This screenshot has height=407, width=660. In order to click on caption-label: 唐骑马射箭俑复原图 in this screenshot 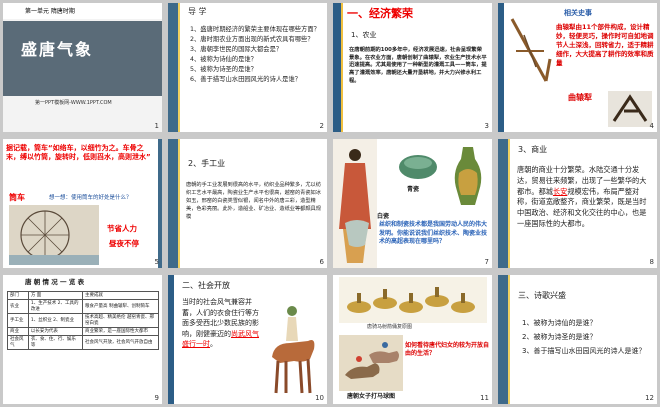, I will do `click(390, 327)`.